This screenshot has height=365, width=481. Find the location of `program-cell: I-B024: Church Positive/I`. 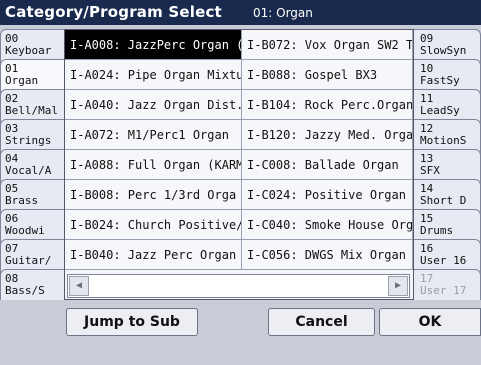

program-cell: I-B024: Church Positive/I is located at coordinates (153, 225).